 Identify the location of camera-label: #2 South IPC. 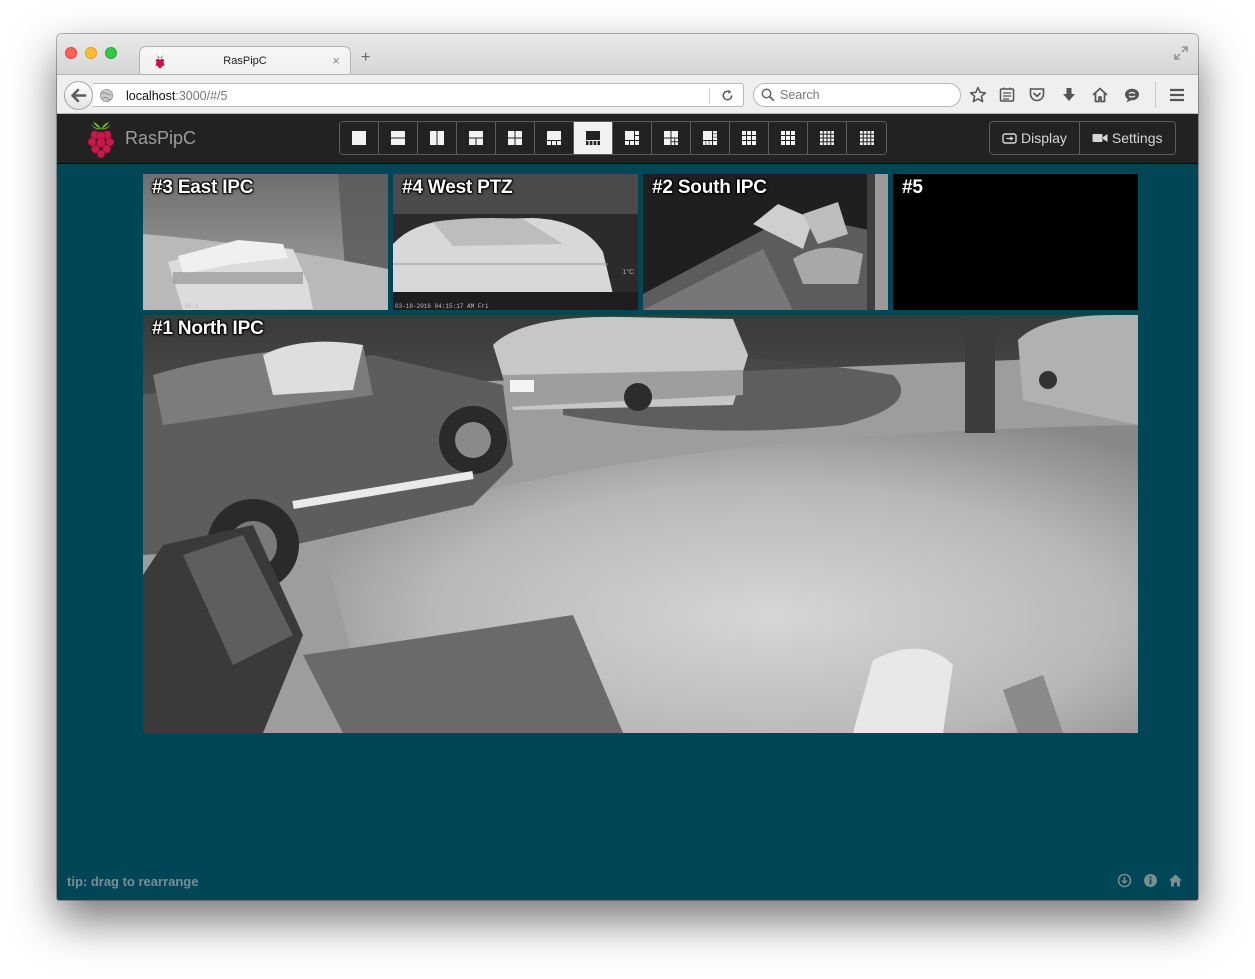
(709, 187).